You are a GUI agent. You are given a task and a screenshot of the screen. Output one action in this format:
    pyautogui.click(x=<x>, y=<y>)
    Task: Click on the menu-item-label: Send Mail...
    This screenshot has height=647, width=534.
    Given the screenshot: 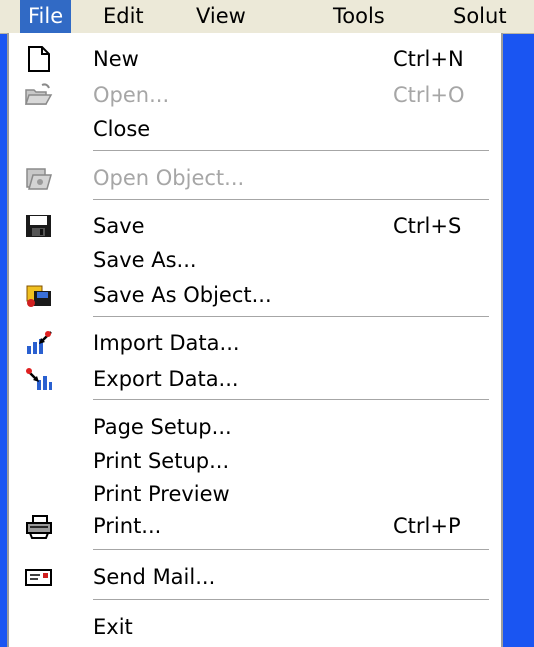 What is the action you would take?
    pyautogui.click(x=154, y=577)
    